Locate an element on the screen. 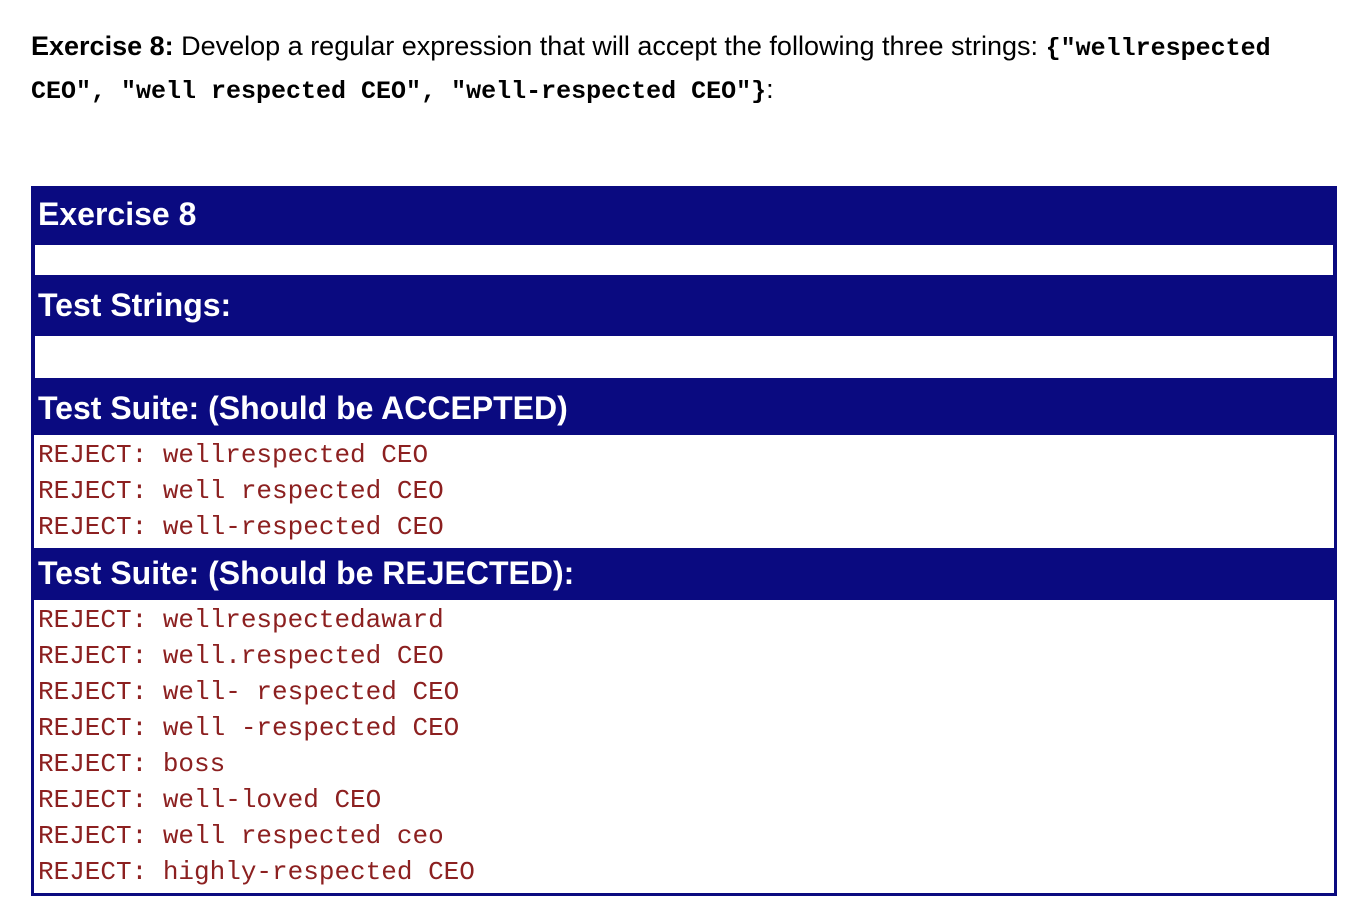 This screenshot has width=1364, height=902. test-result-subject: well respected CEO is located at coordinates (295, 491).